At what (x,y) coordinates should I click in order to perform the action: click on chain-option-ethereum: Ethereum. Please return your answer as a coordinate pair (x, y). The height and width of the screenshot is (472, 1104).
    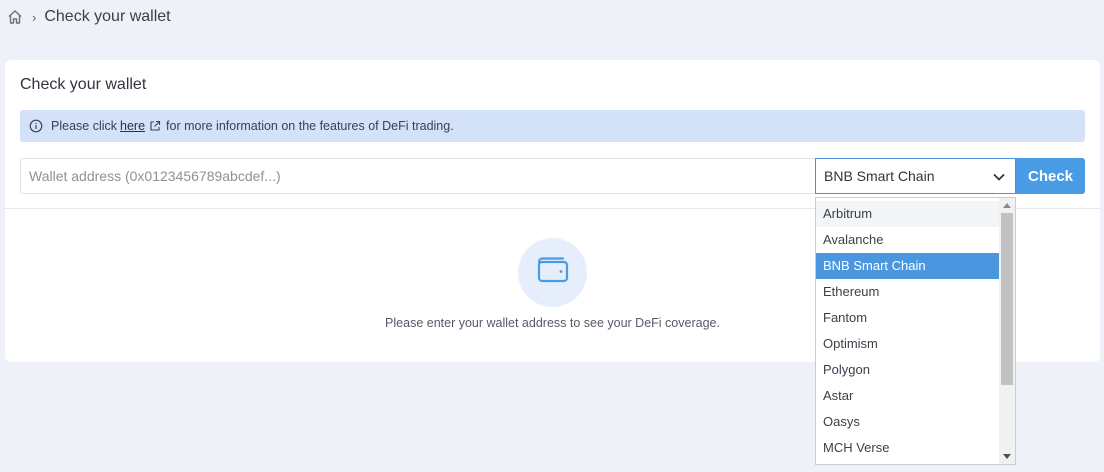
    Looking at the image, I should click on (908, 292).